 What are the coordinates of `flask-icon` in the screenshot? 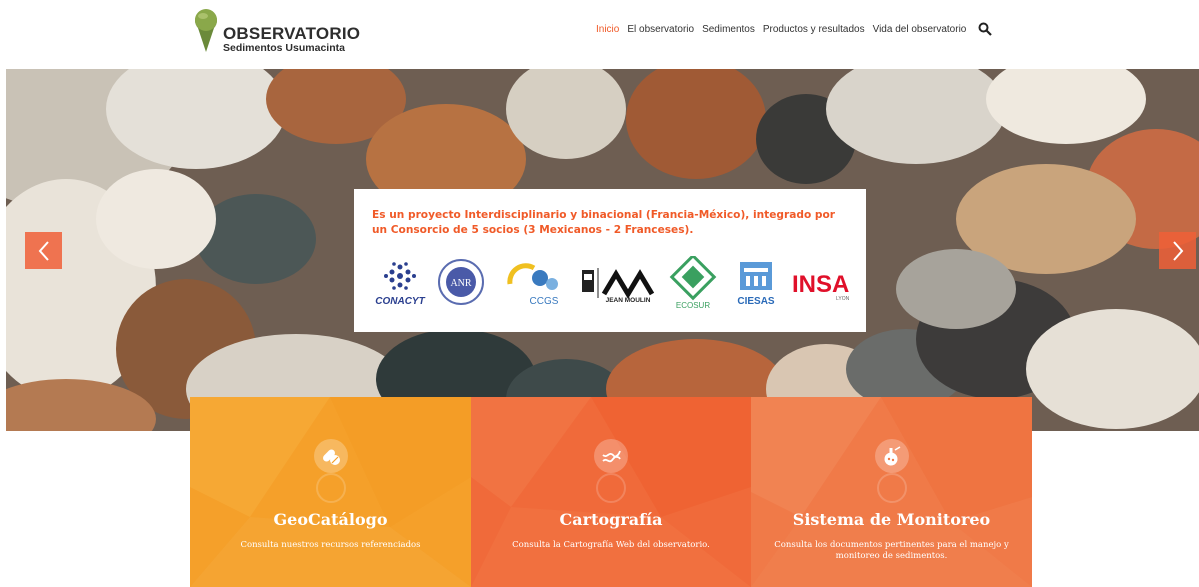 It's located at (891, 456).